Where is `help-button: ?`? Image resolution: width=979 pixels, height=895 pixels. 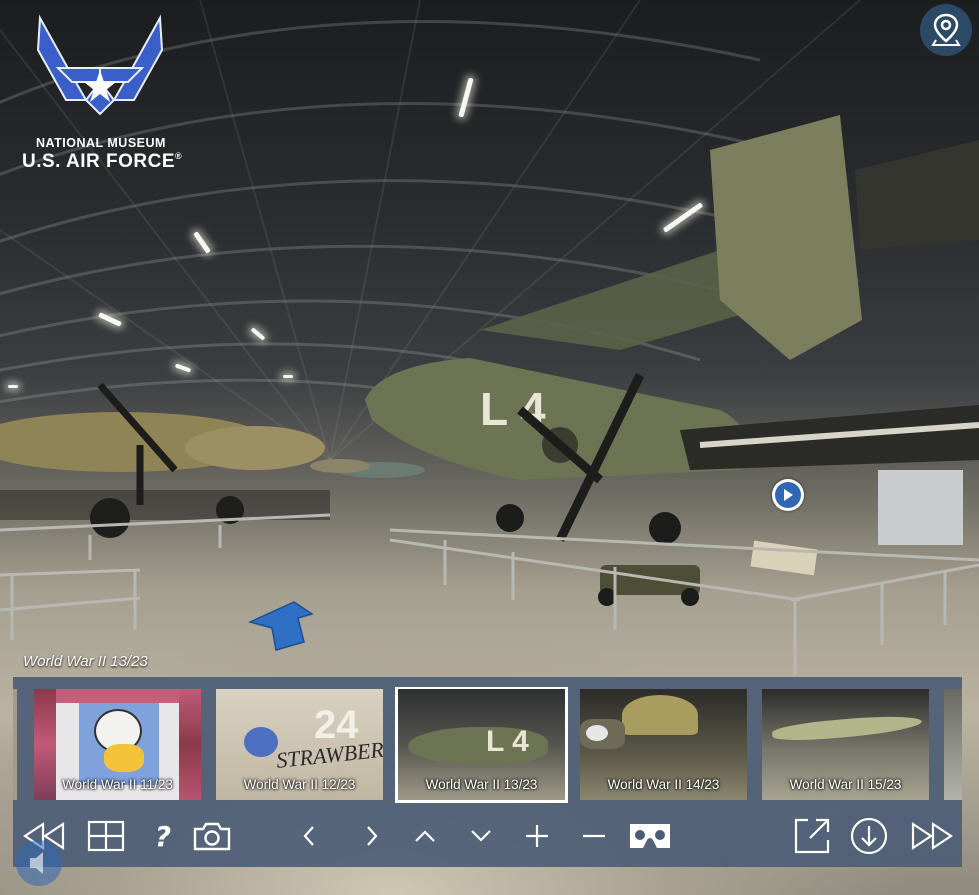 help-button: ? is located at coordinates (163, 836).